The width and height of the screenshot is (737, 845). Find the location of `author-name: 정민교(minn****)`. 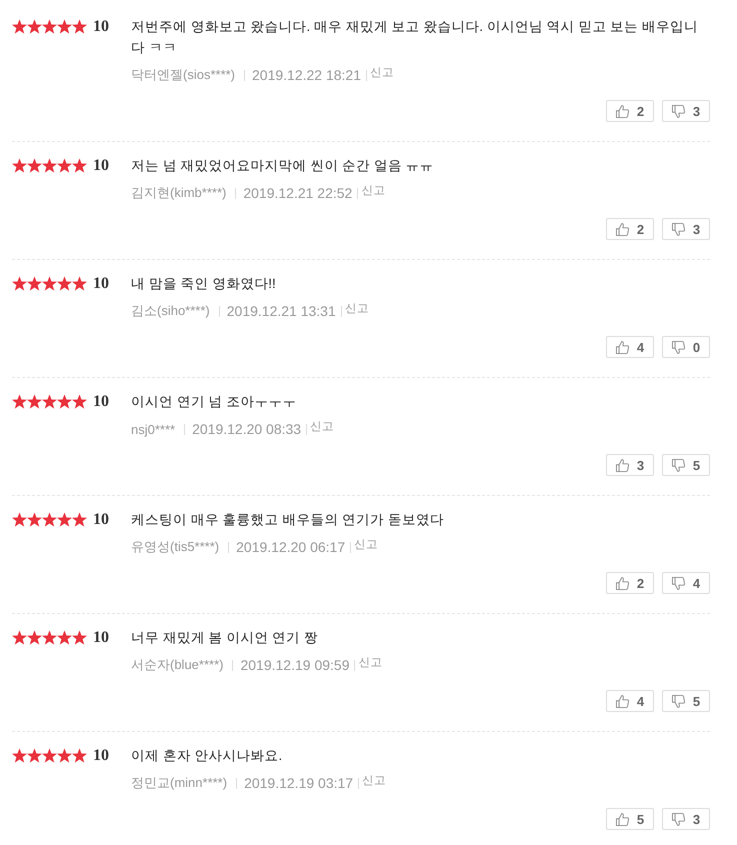

author-name: 정민교(minn****) is located at coordinates (179, 783).